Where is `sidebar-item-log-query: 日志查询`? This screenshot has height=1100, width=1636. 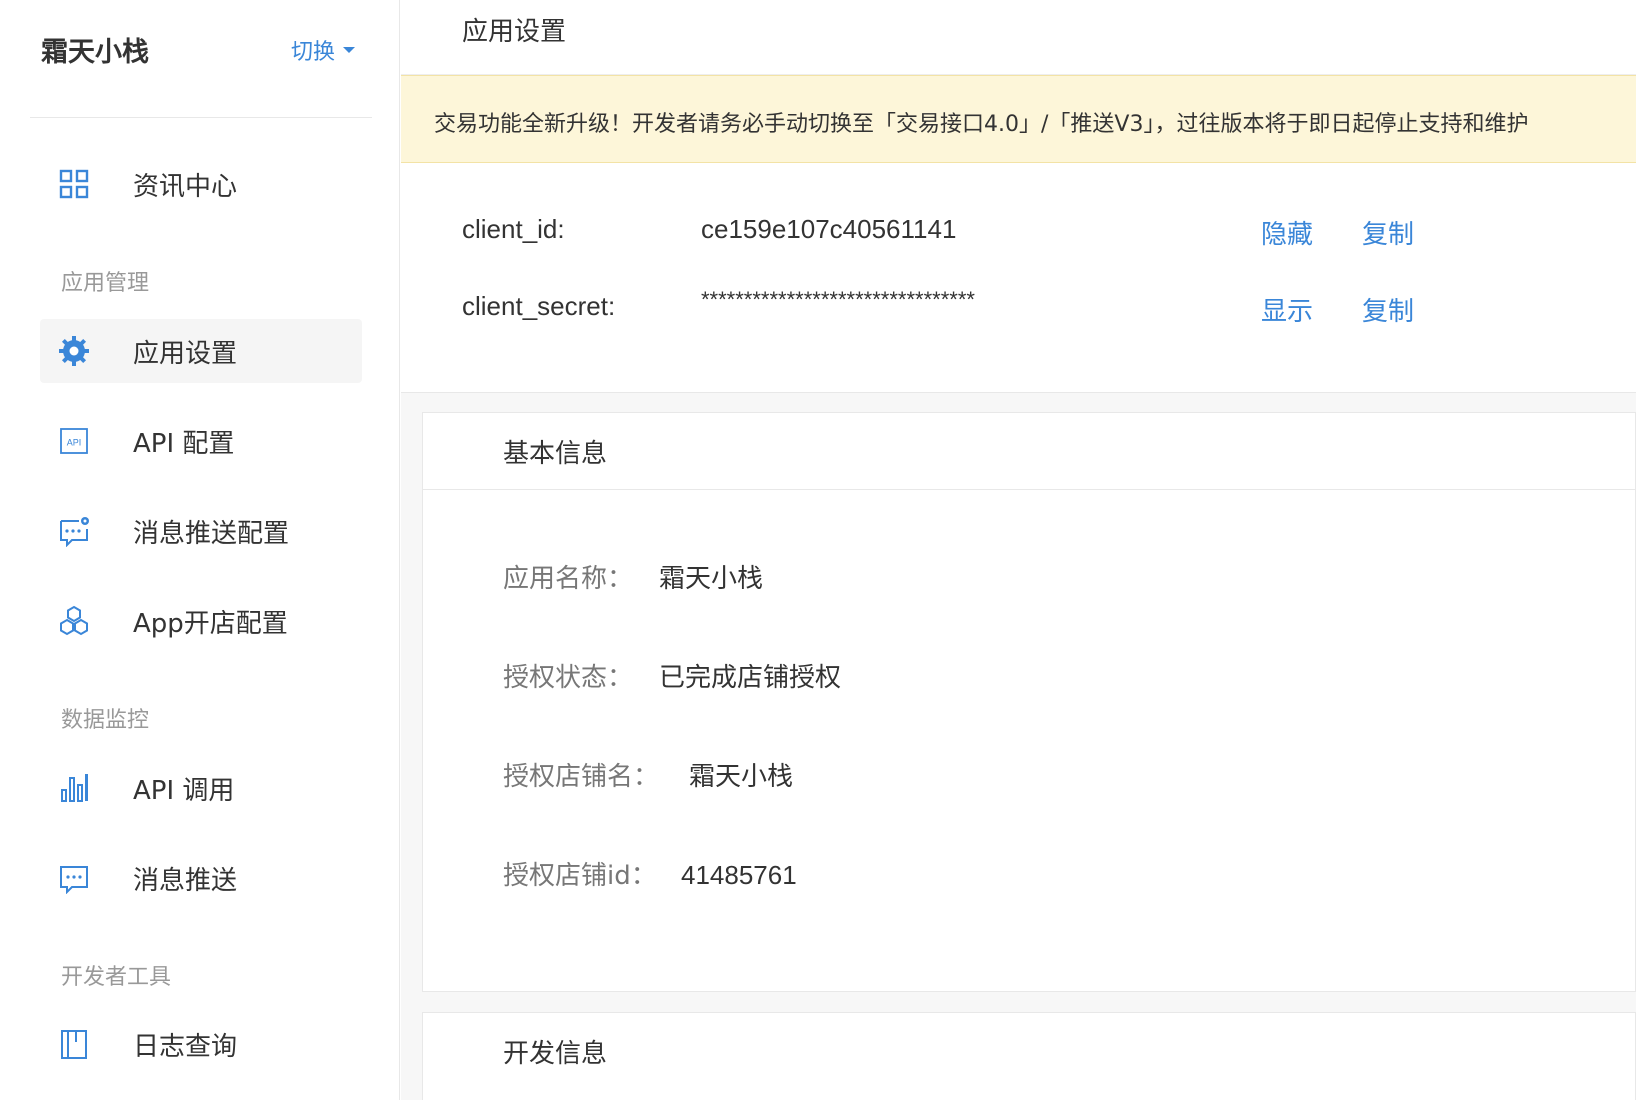 sidebar-item-log-query: 日志查询 is located at coordinates (201, 1044).